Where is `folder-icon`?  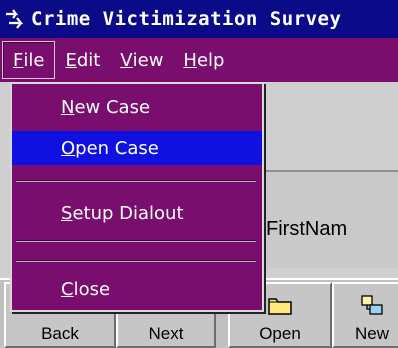 folder-icon is located at coordinates (280, 306).